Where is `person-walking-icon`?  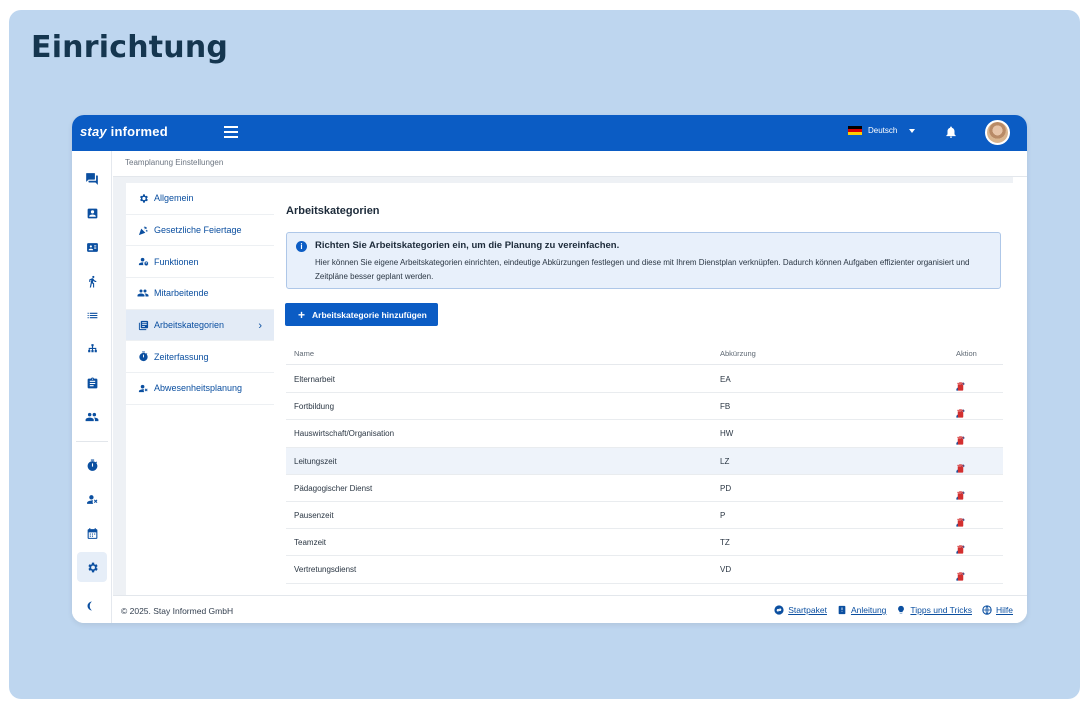 person-walking-icon is located at coordinates (92, 281).